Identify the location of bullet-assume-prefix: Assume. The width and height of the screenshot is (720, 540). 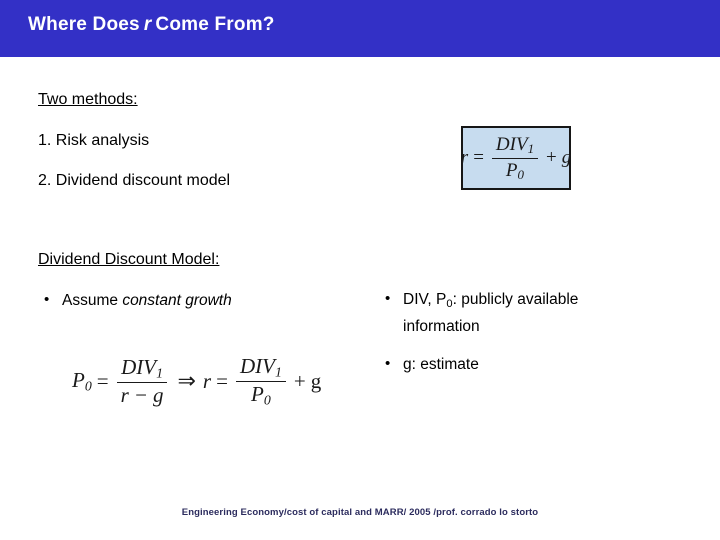
(92, 300).